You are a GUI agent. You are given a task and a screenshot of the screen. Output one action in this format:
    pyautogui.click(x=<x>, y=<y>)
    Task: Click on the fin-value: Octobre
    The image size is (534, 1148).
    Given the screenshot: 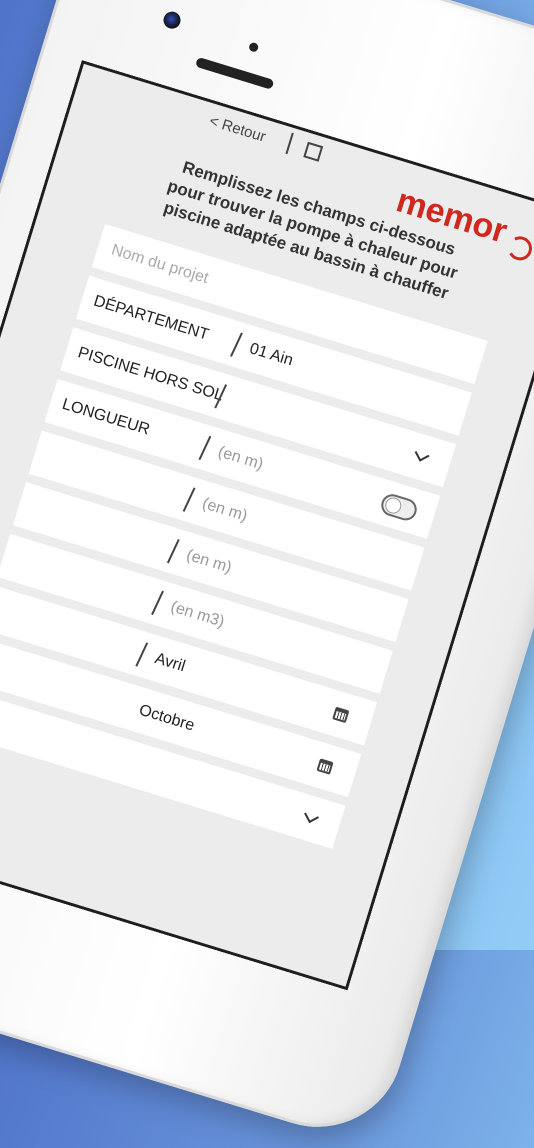 What is the action you would take?
    pyautogui.click(x=166, y=718)
    